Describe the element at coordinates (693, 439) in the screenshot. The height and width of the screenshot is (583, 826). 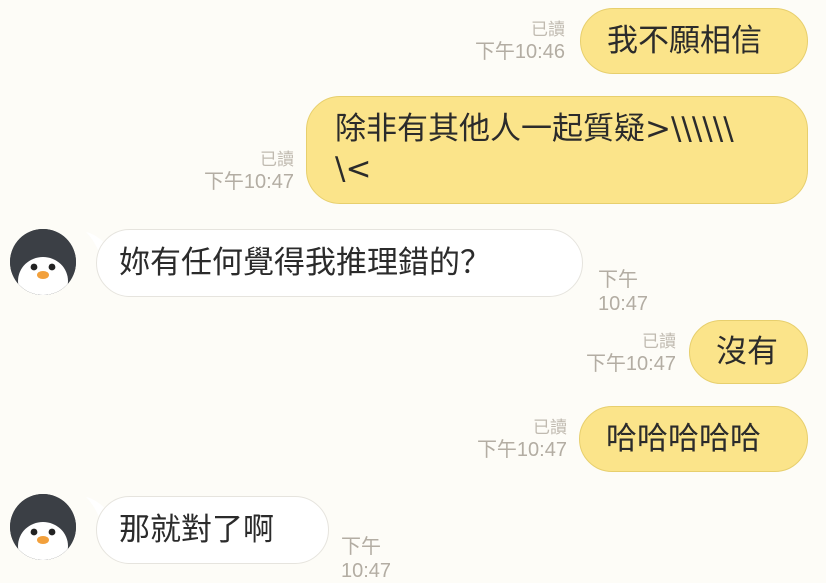
I see `message-bubble: 哈哈哈哈哈` at that location.